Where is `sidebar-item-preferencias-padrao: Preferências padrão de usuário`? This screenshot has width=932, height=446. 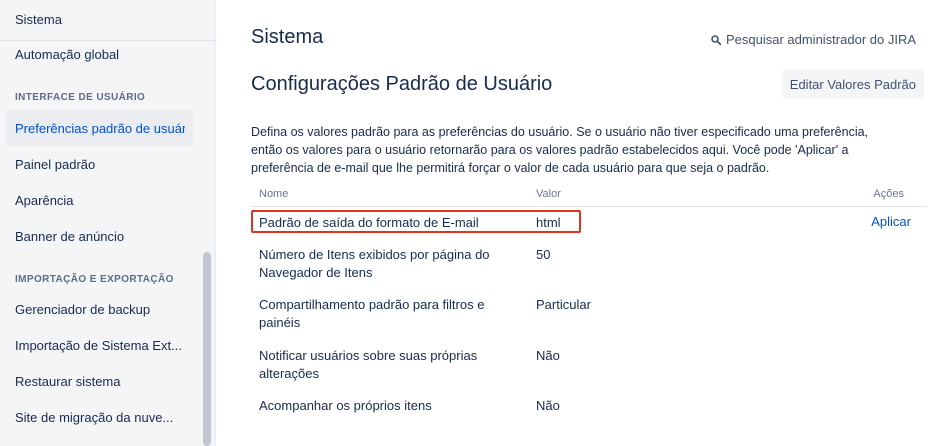 sidebar-item-preferencias-padrao: Preferências padrão de usuário is located at coordinates (99, 128).